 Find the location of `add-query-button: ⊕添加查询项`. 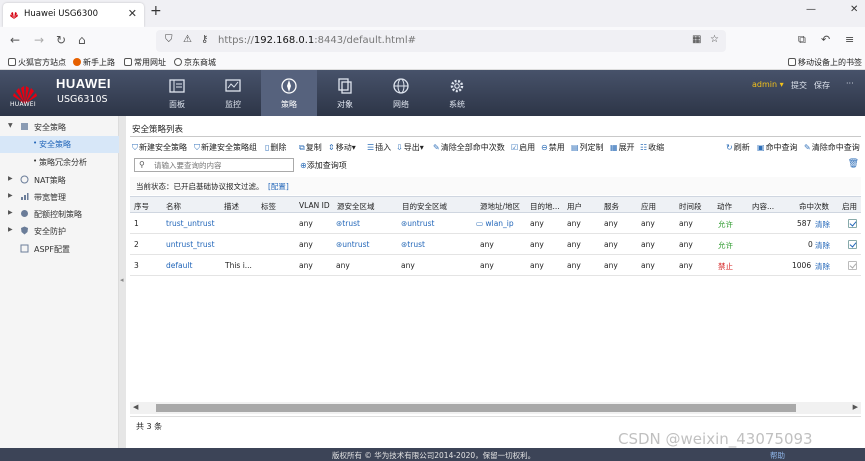

add-query-button: ⊕添加查询项 is located at coordinates (323, 165).